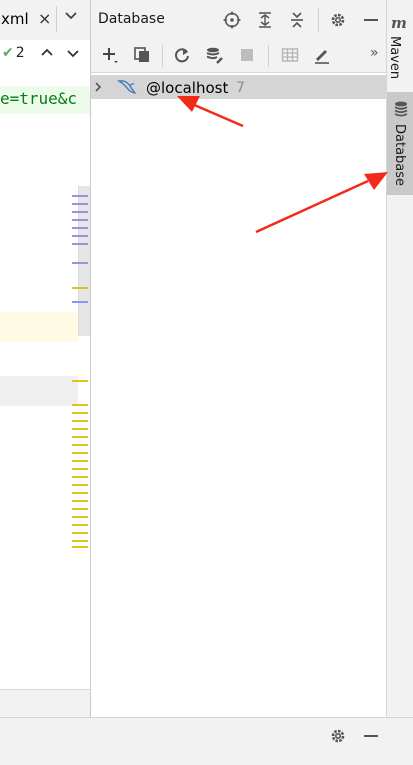 This screenshot has height=765, width=413. I want to click on editor-horizontal-scrollbar, so click(45, 703).